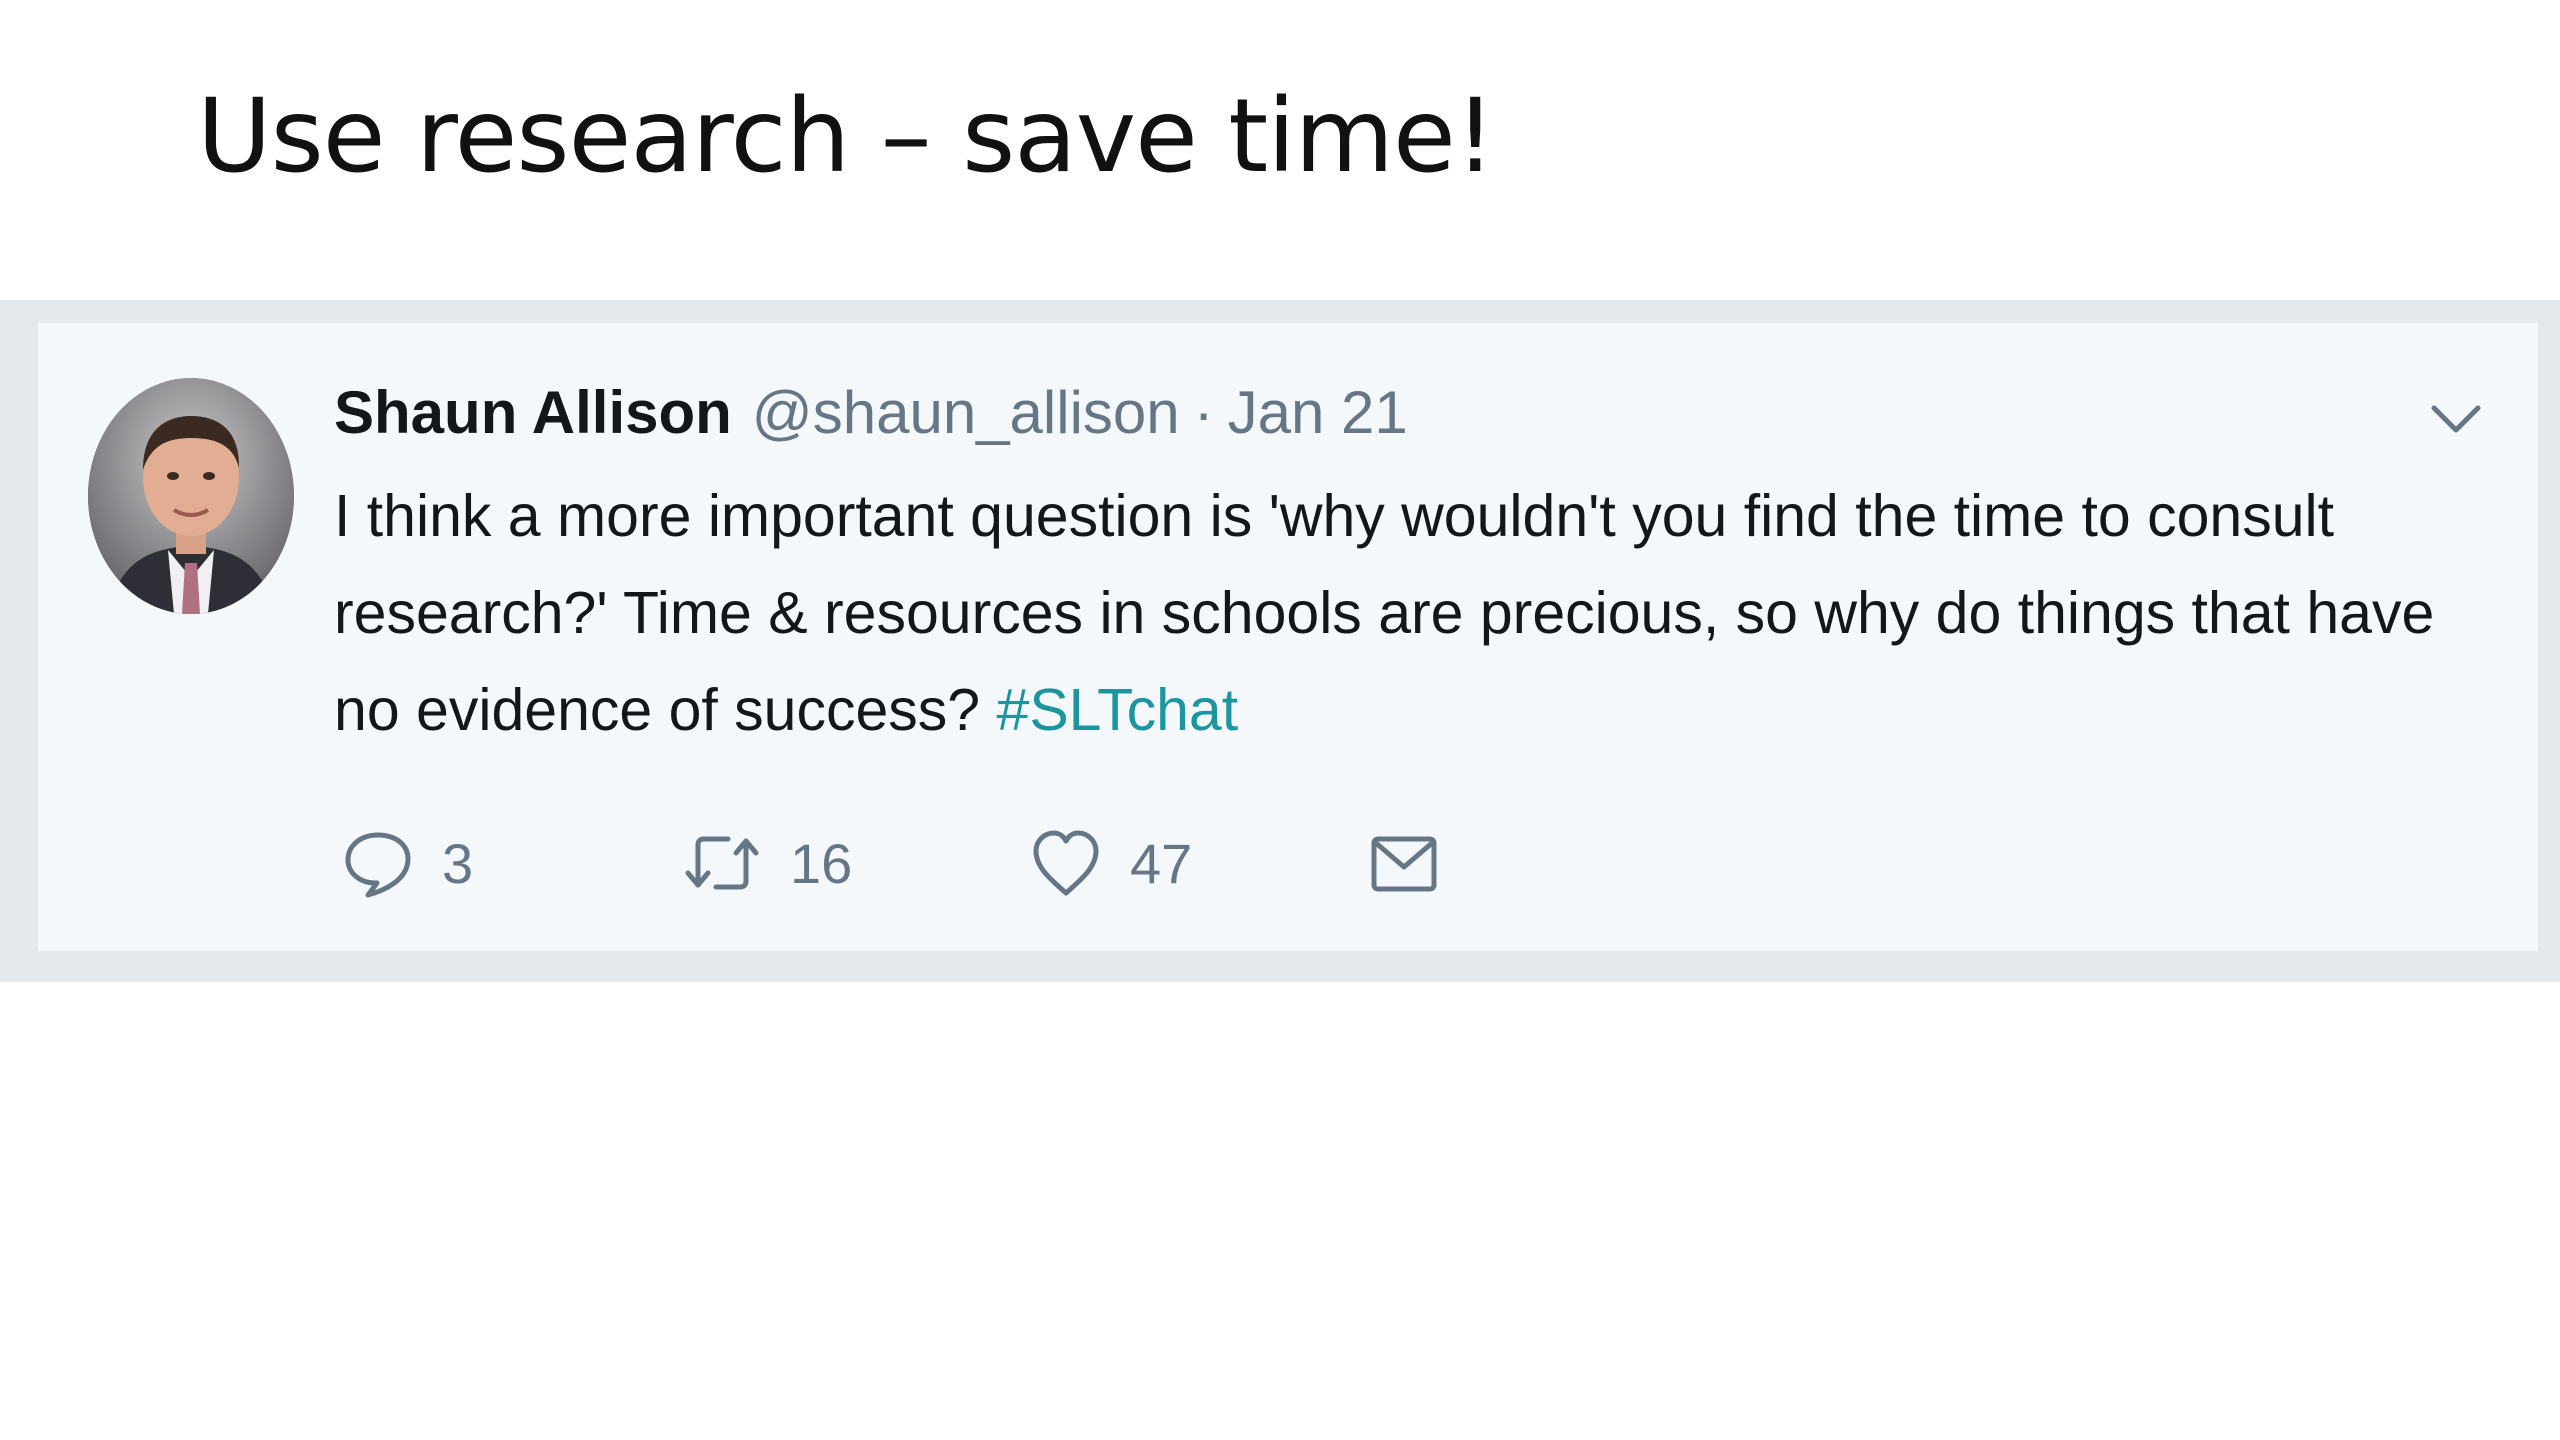  What do you see at coordinates (1161, 863) in the screenshot?
I see `like-count: 47` at bounding box center [1161, 863].